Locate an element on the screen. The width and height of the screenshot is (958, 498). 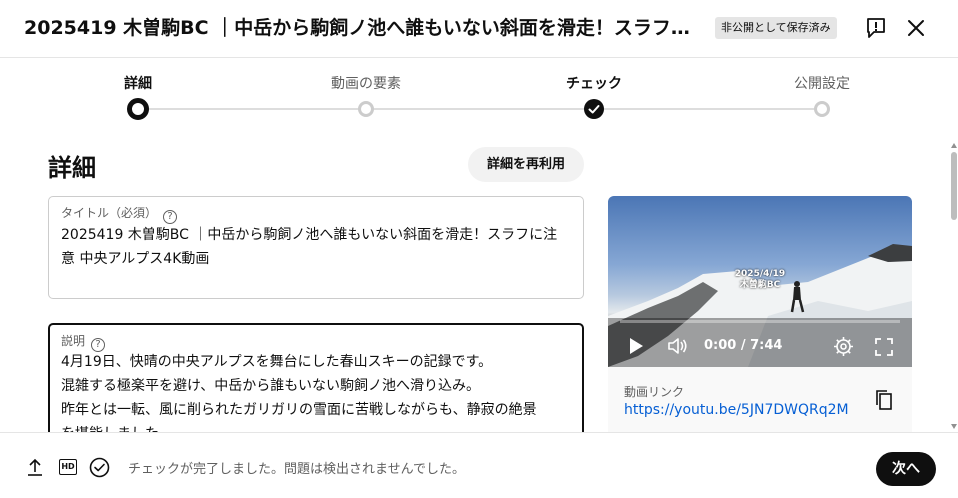
stepper-track is located at coordinates (480, 109).